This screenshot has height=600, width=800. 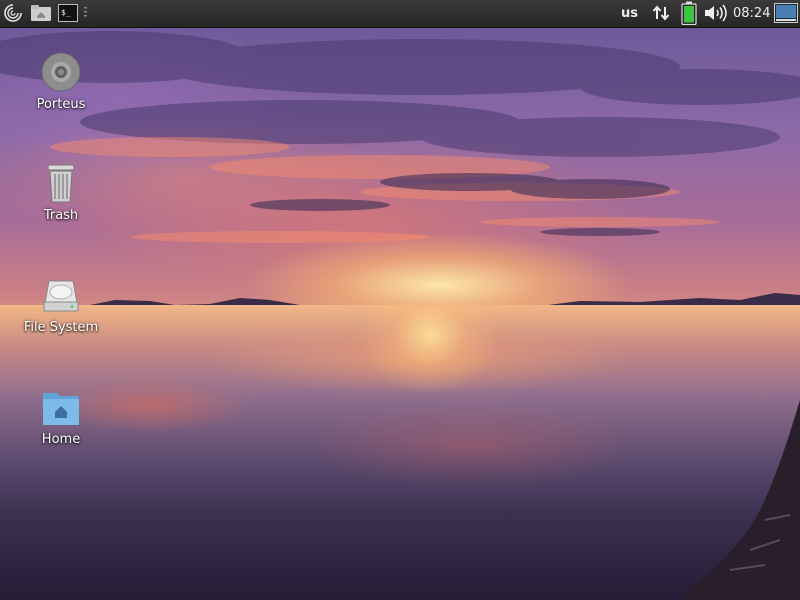 What do you see at coordinates (41, 13) in the screenshot?
I see `file-manager-icon` at bounding box center [41, 13].